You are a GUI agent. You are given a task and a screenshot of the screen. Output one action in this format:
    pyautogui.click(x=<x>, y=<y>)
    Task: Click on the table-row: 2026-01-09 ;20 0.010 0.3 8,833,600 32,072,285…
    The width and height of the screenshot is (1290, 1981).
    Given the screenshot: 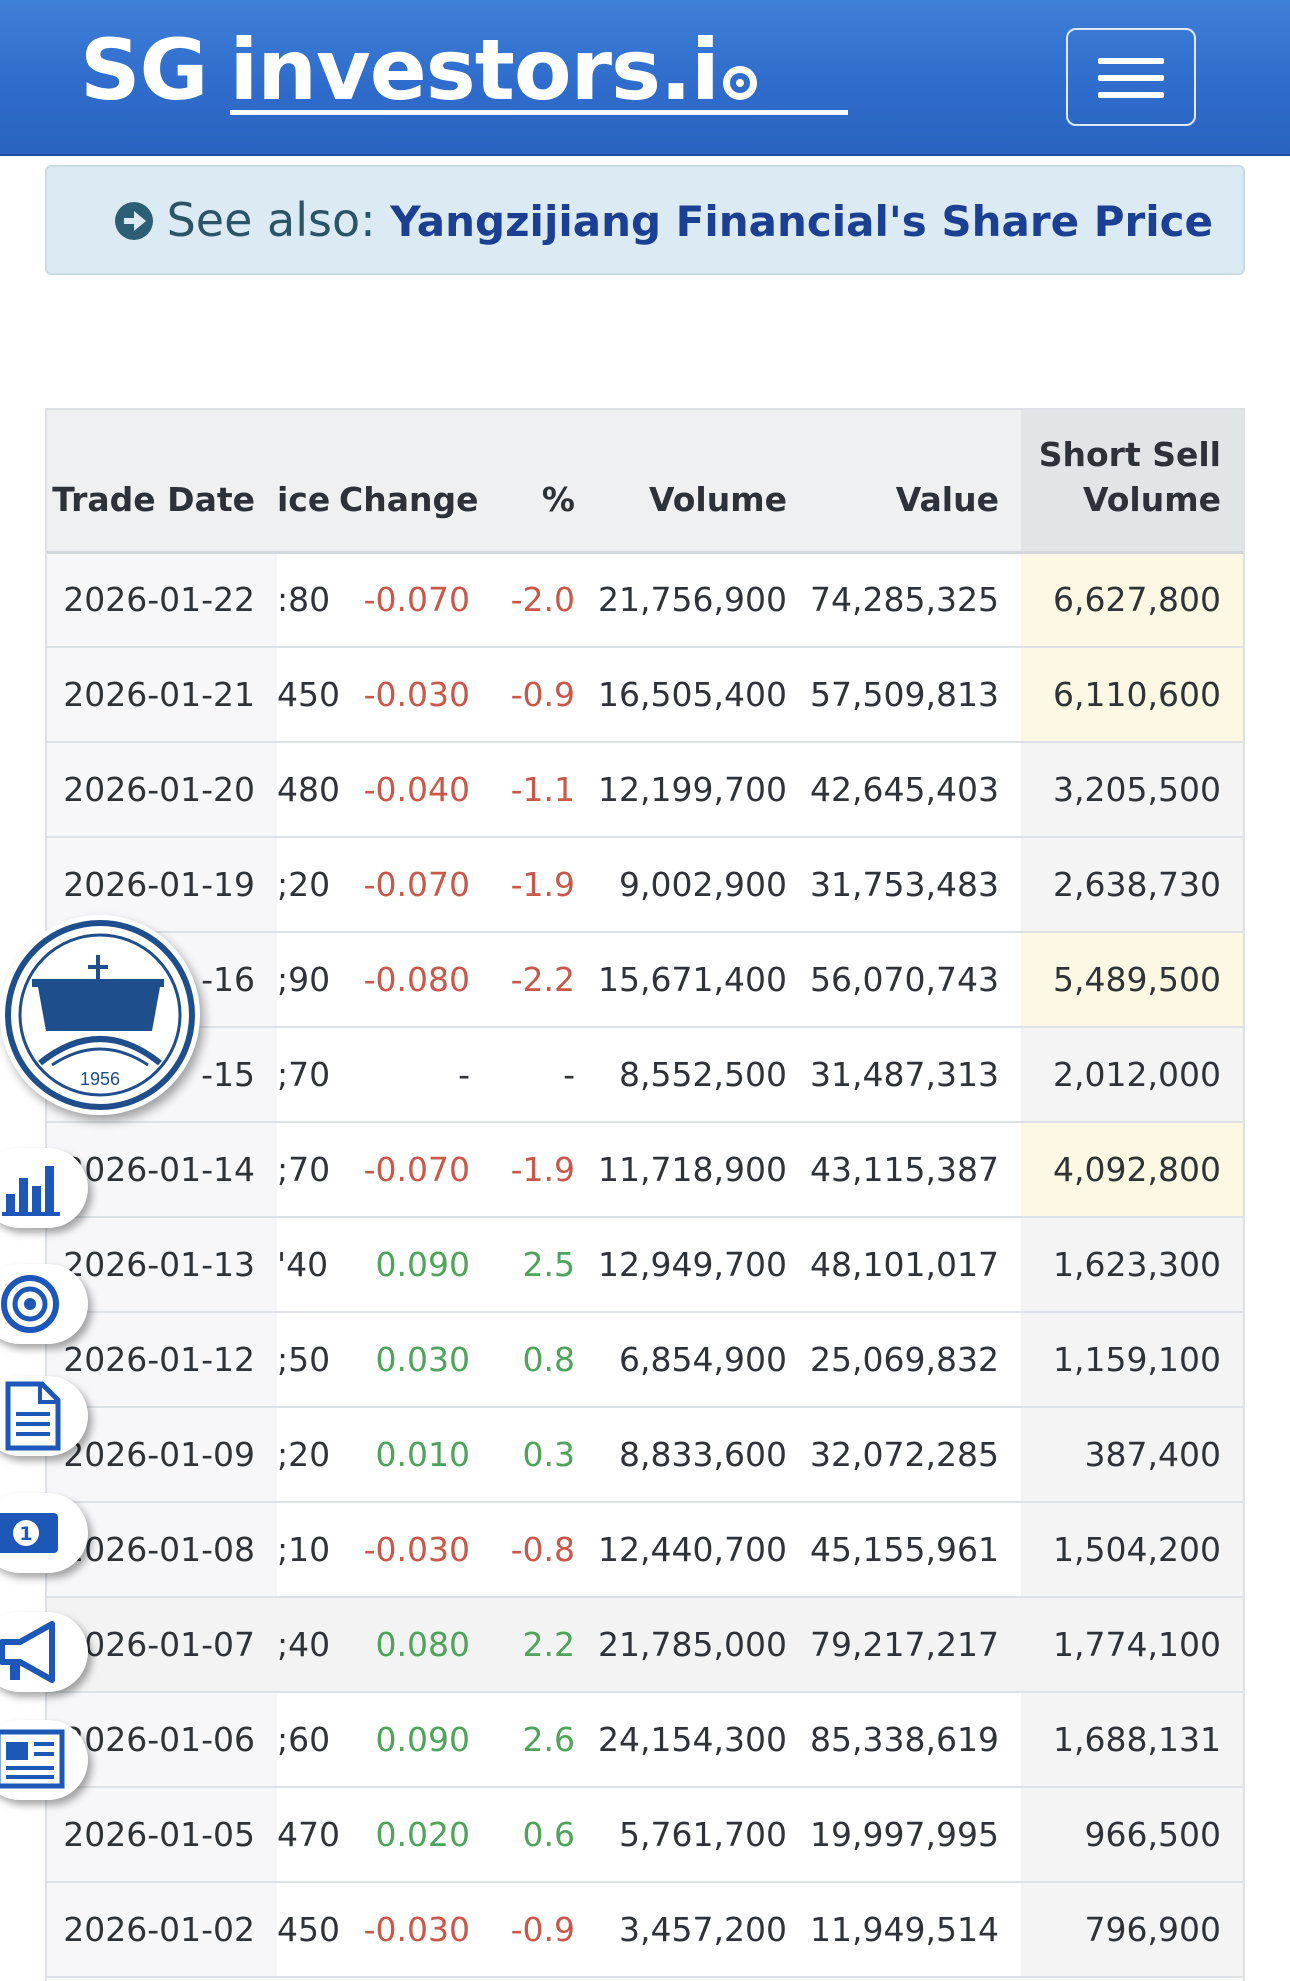 What is the action you would take?
    pyautogui.click(x=645, y=1455)
    